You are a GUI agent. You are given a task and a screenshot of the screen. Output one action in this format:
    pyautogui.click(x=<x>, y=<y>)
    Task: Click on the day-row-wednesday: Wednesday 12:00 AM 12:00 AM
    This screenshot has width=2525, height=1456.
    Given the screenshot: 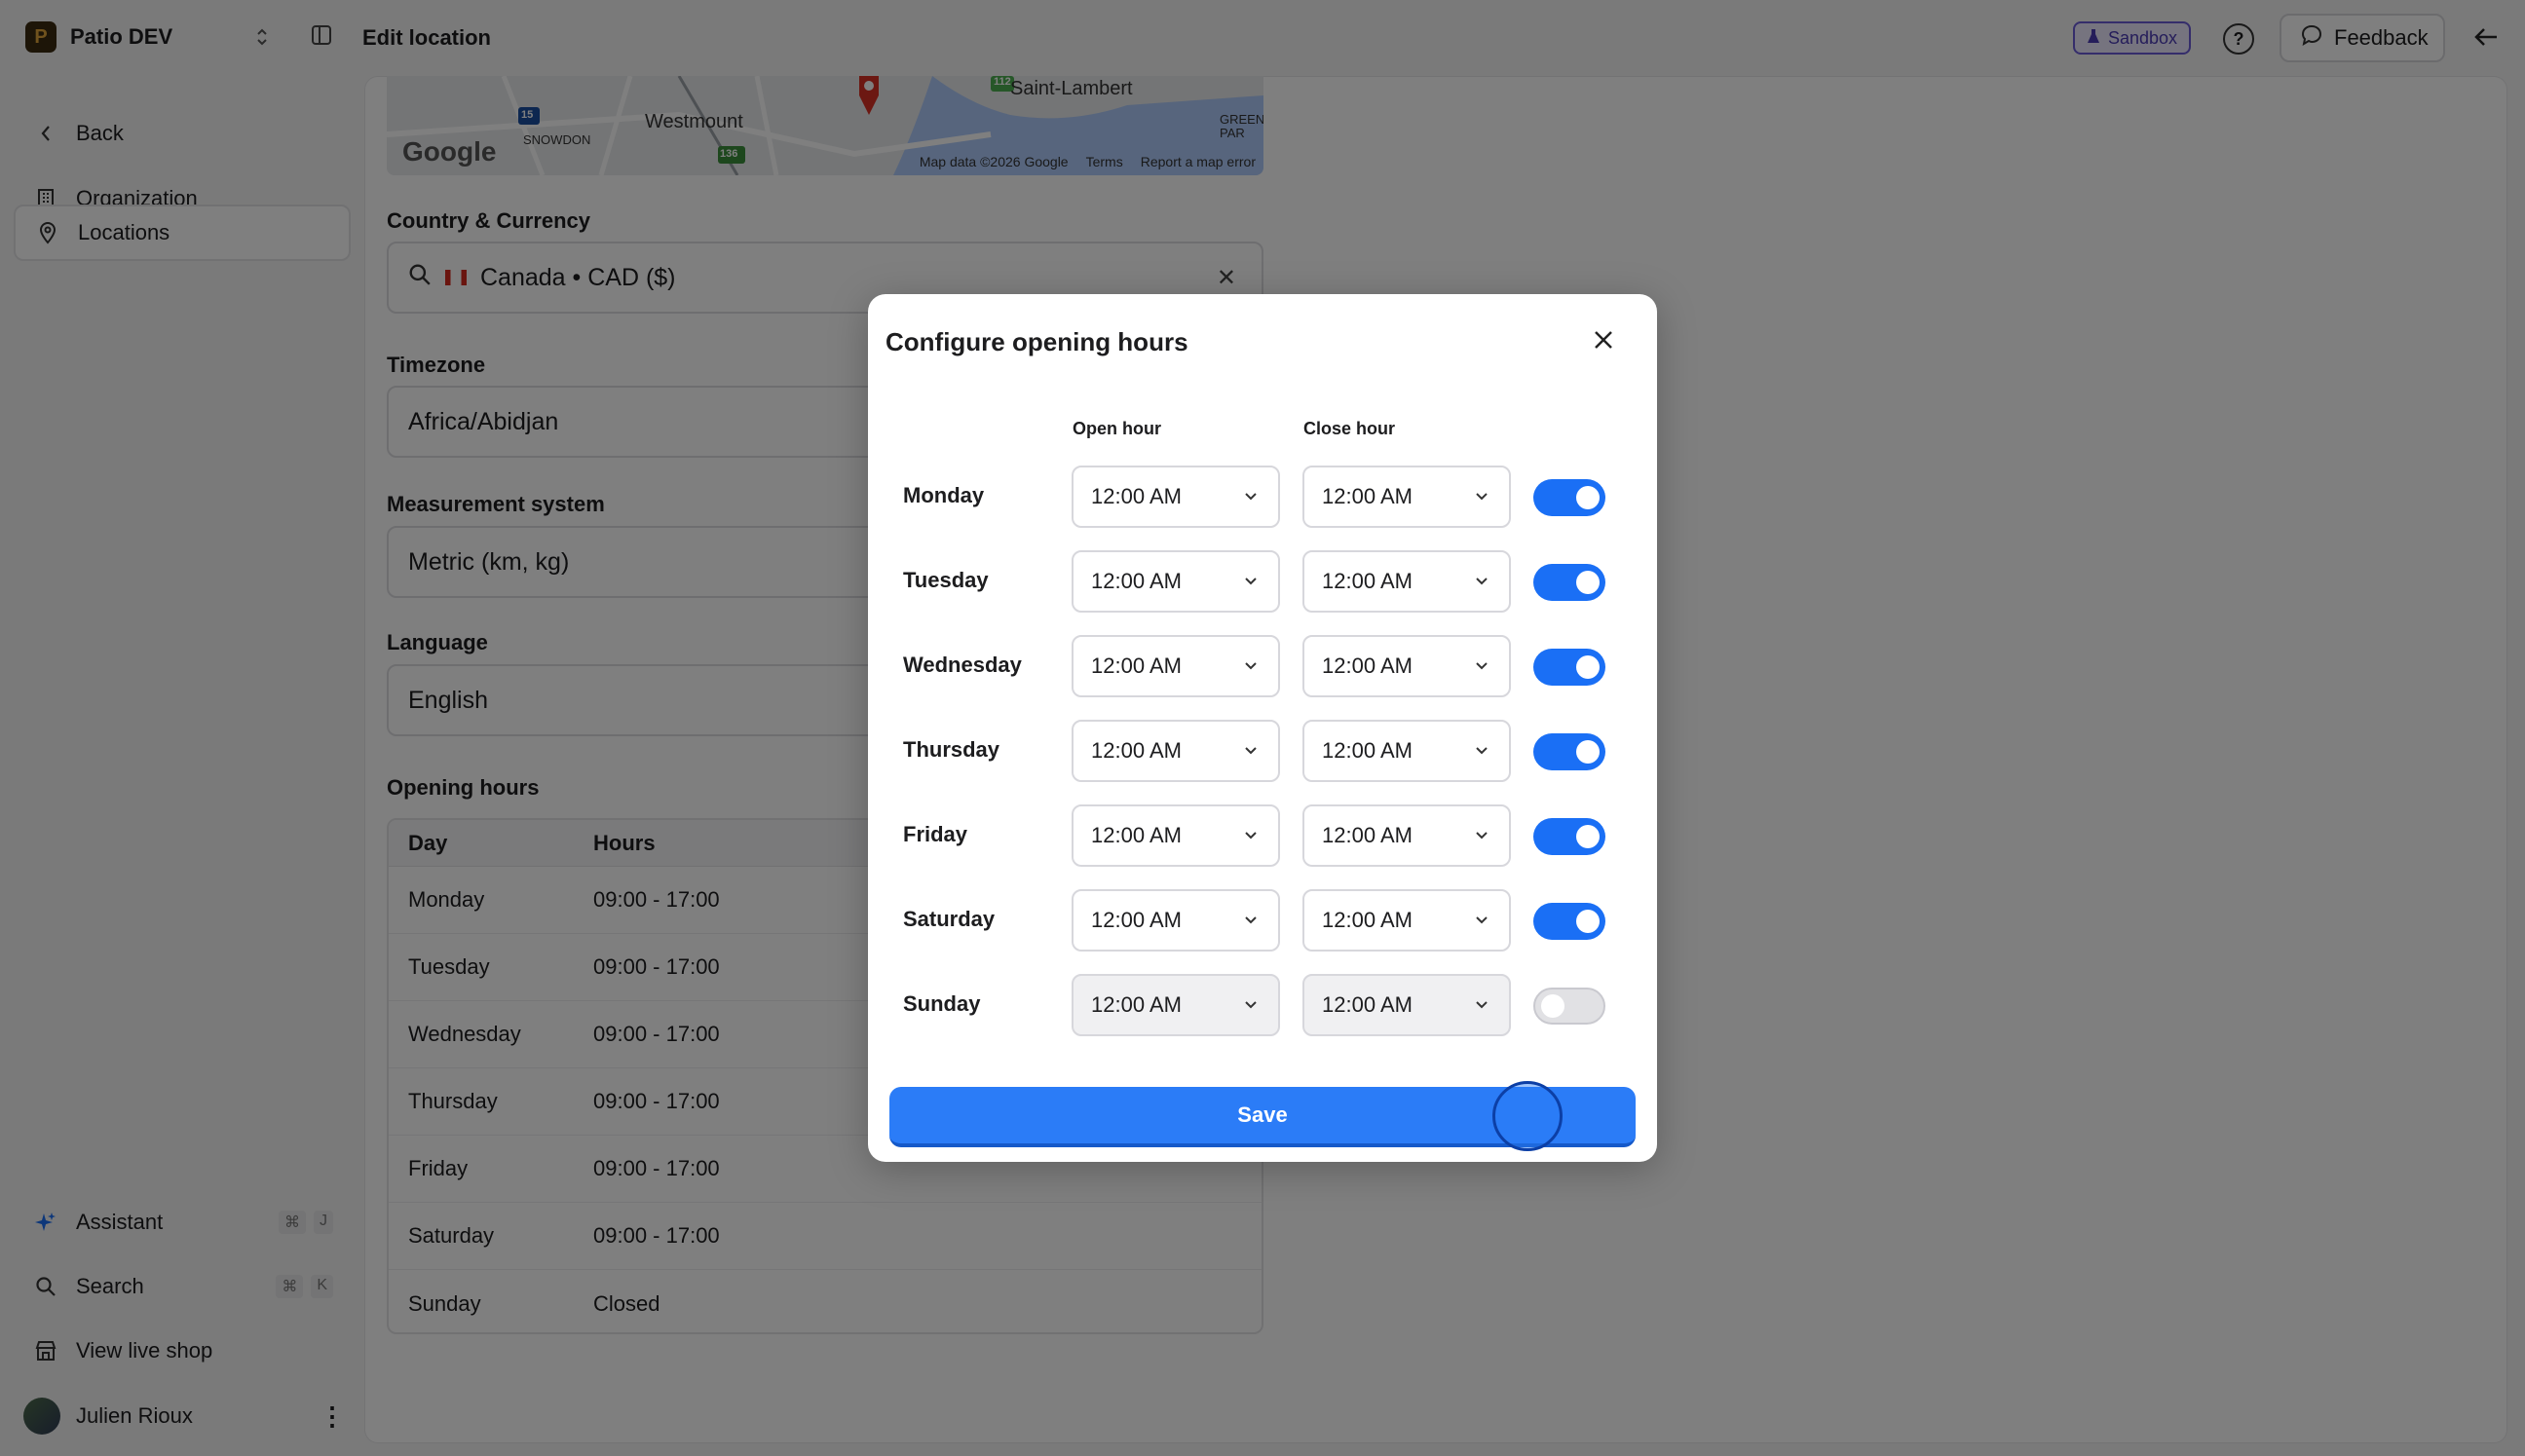 What is the action you would take?
    pyautogui.click(x=1262, y=666)
    